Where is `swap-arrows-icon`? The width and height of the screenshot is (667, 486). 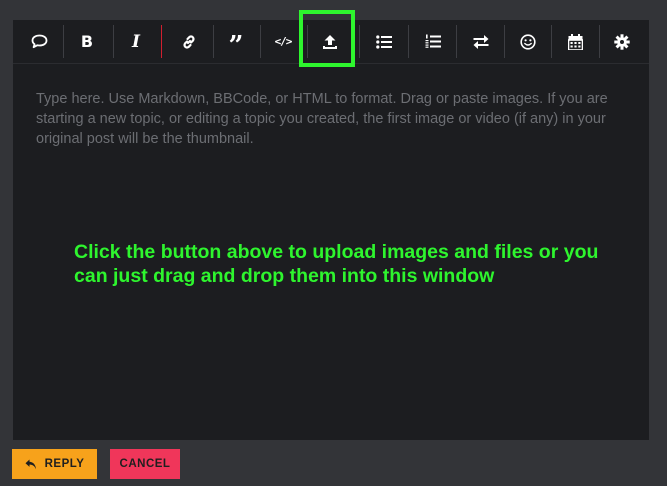 swap-arrows-icon is located at coordinates (481, 41).